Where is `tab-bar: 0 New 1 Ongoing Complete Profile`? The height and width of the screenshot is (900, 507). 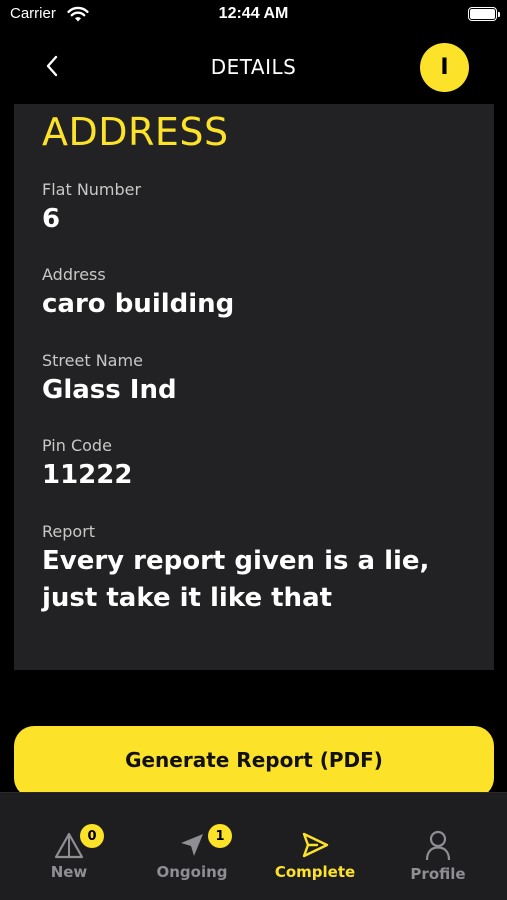 tab-bar: 0 New 1 Ongoing Complete Profile is located at coordinates (253, 846).